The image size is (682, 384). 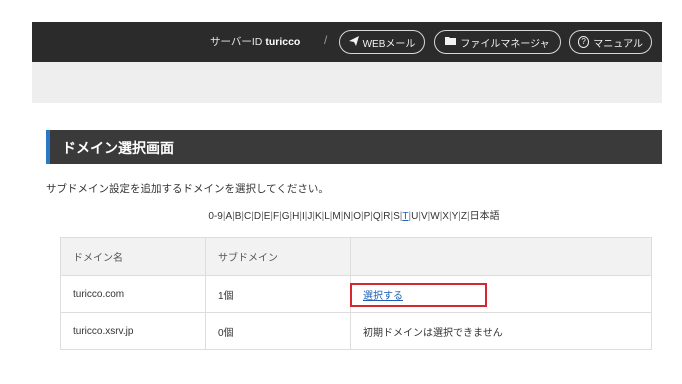 What do you see at coordinates (215, 216) in the screenshot?
I see `alphabet-filter-item: 0-9` at bounding box center [215, 216].